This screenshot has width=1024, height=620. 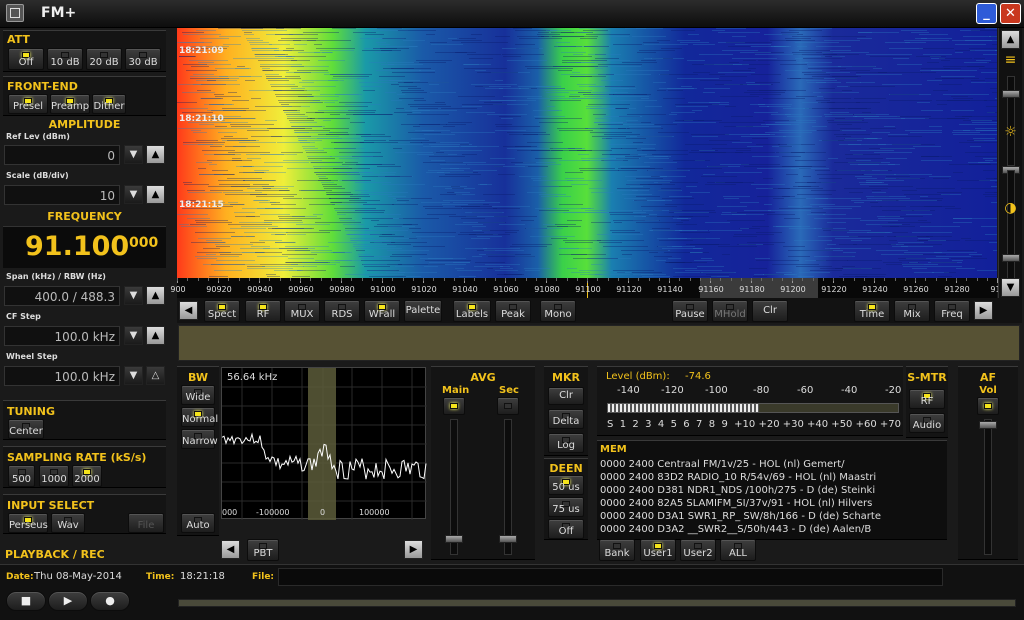 I want to click on wfall-button: WFall, so click(x=382, y=311).